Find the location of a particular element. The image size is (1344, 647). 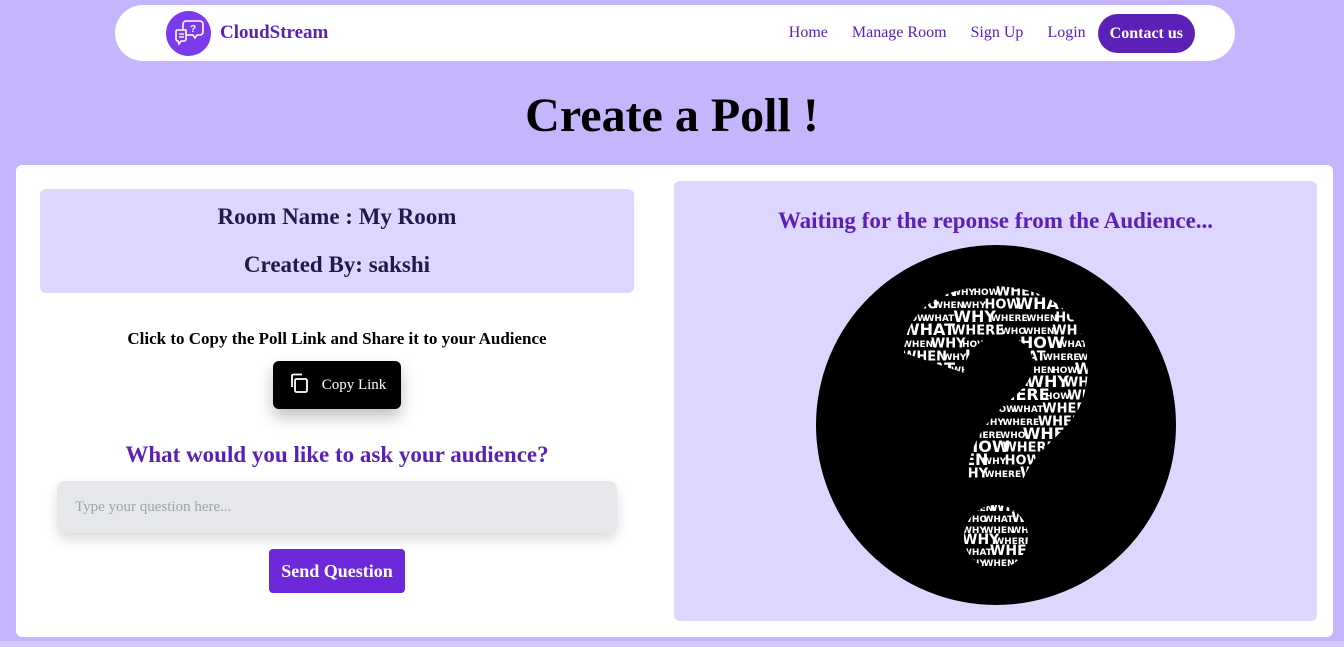

nav-home-link: Home is located at coordinates (808, 33).